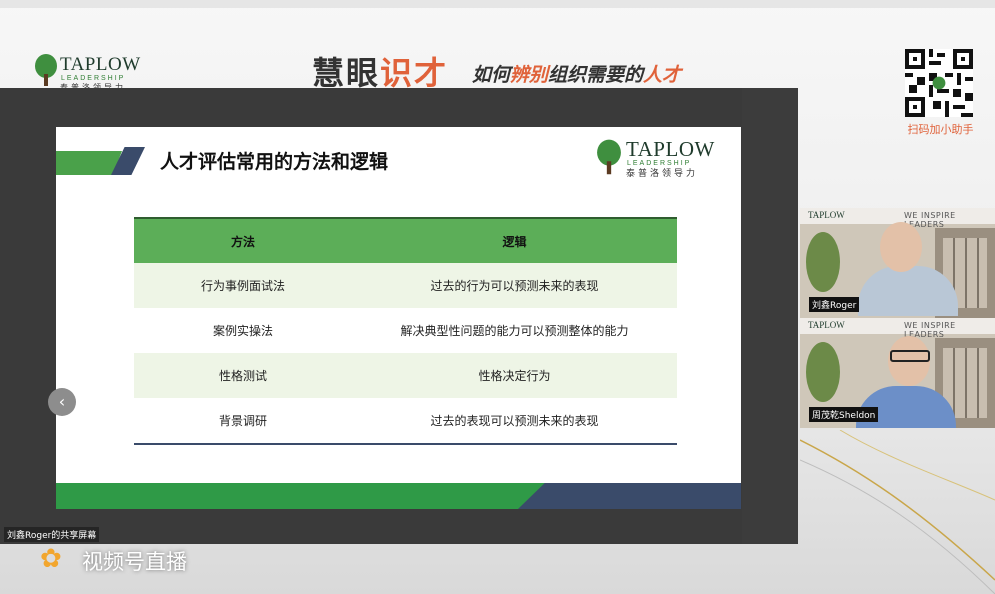 This screenshot has width=995, height=594. Describe the element at coordinates (910, 356) in the screenshot. I see `glasses-icon` at that location.